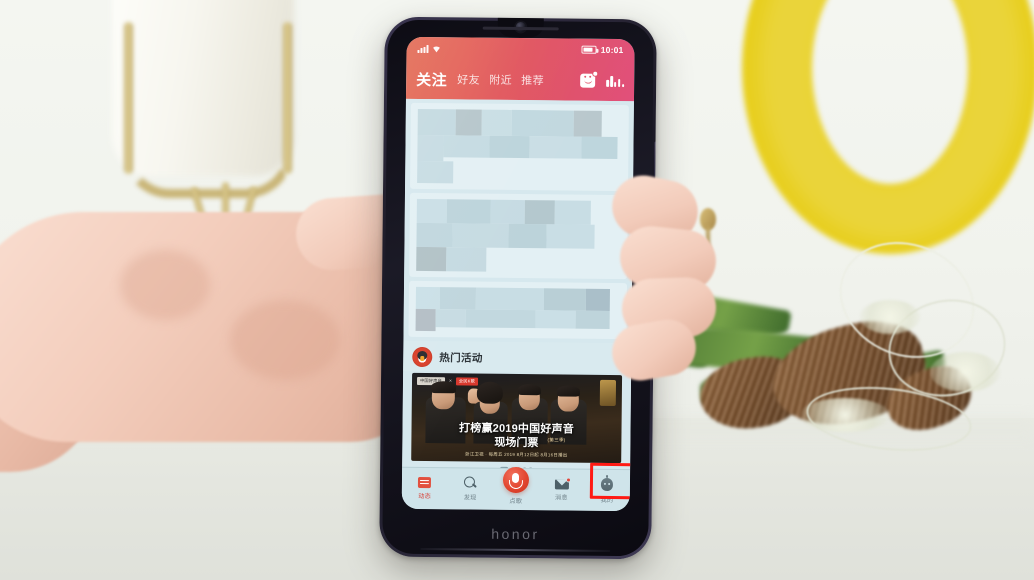 Image resolution: width=1034 pixels, height=580 pixels. Describe the element at coordinates (436, 49) in the screenshot. I see `wifi-icon` at that location.